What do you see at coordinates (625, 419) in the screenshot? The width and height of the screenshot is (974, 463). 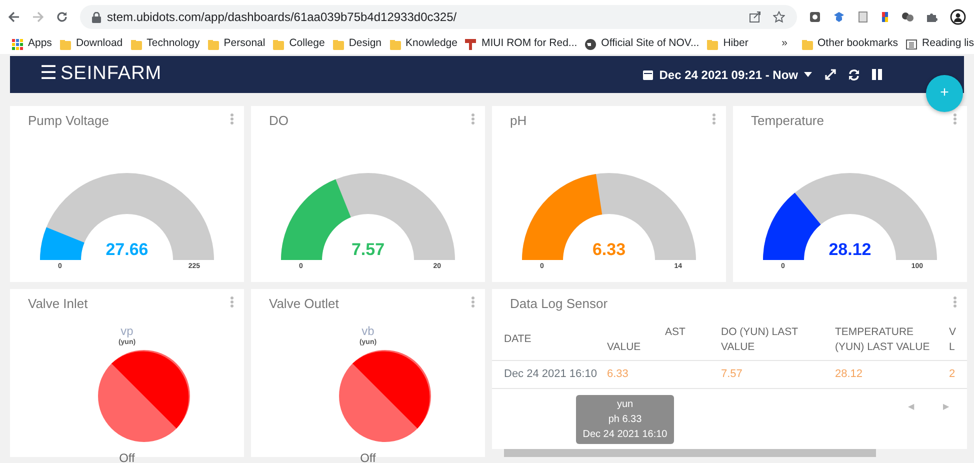 I see `chart-tooltip: yun ph 6.33 Dec 24 2021 16:10` at bounding box center [625, 419].